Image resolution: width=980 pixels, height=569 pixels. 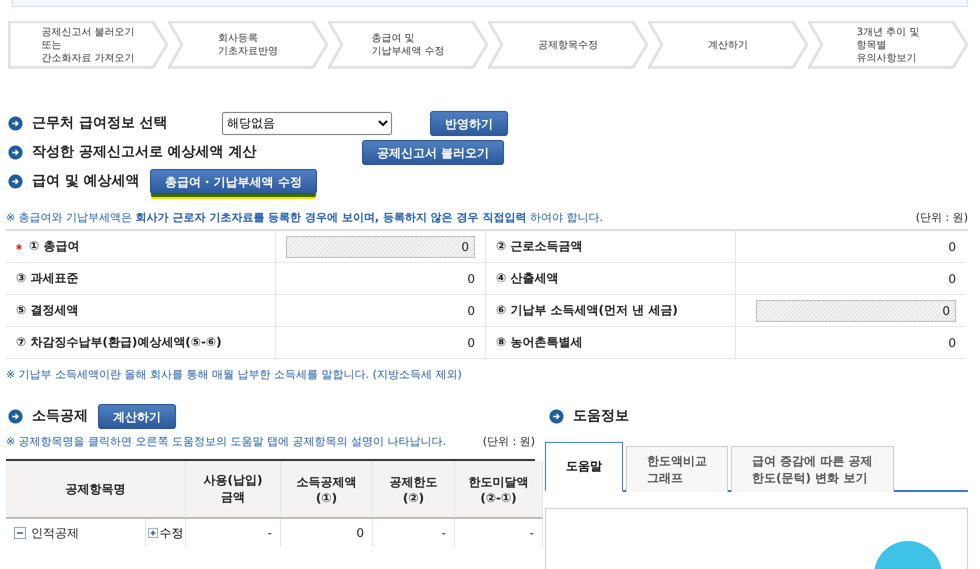 What do you see at coordinates (812, 469) in the screenshot?
I see `help-tab: 급여 증감에 따른 공제 한도(문턱) 변화 보기` at bounding box center [812, 469].